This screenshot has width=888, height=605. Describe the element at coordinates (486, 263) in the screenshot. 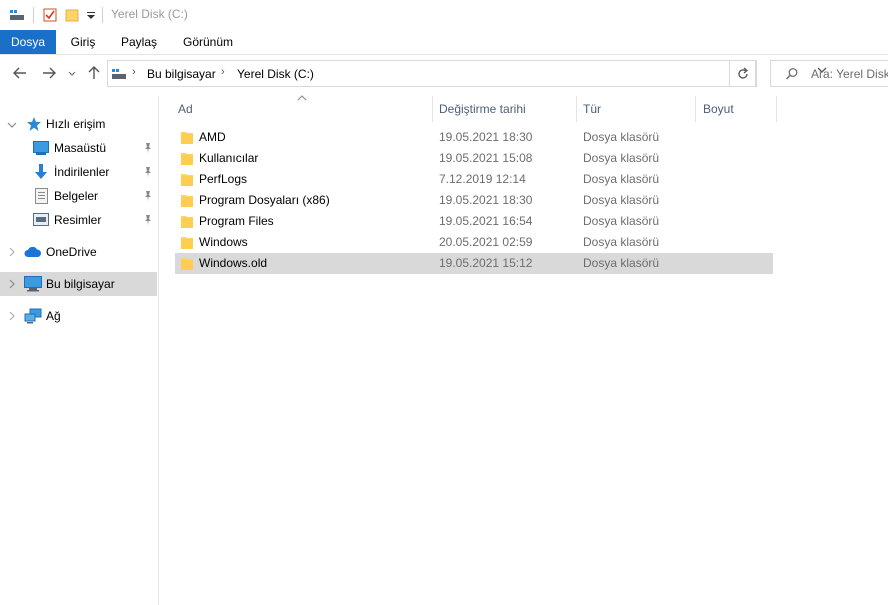

I see `file-modified: 19.05.2021 15:12` at that location.